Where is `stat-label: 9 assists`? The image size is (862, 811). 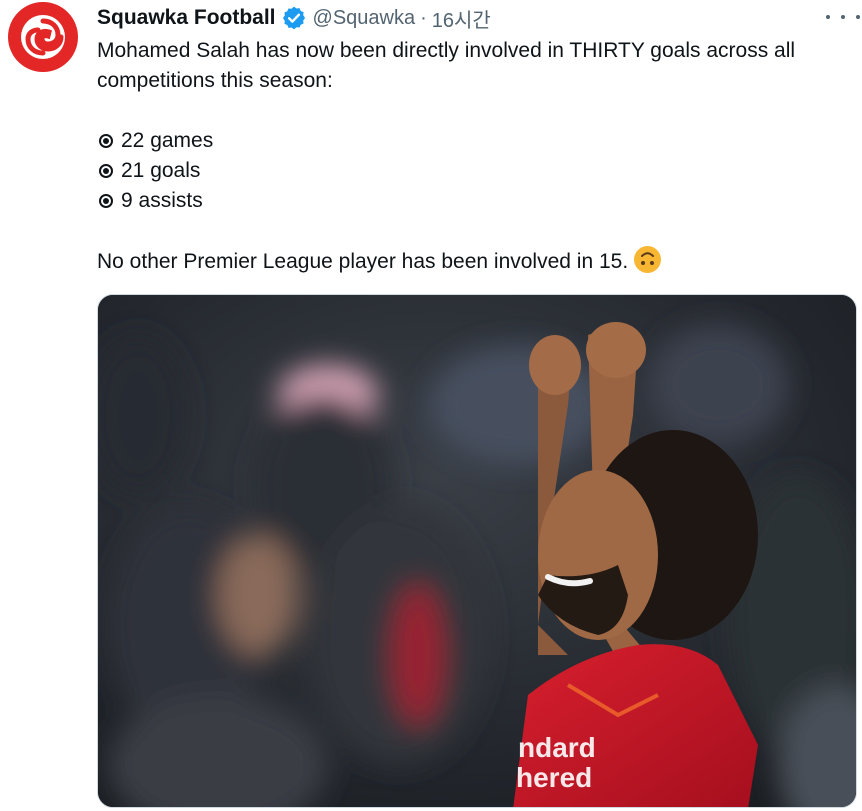
stat-label: 9 assists is located at coordinates (162, 200).